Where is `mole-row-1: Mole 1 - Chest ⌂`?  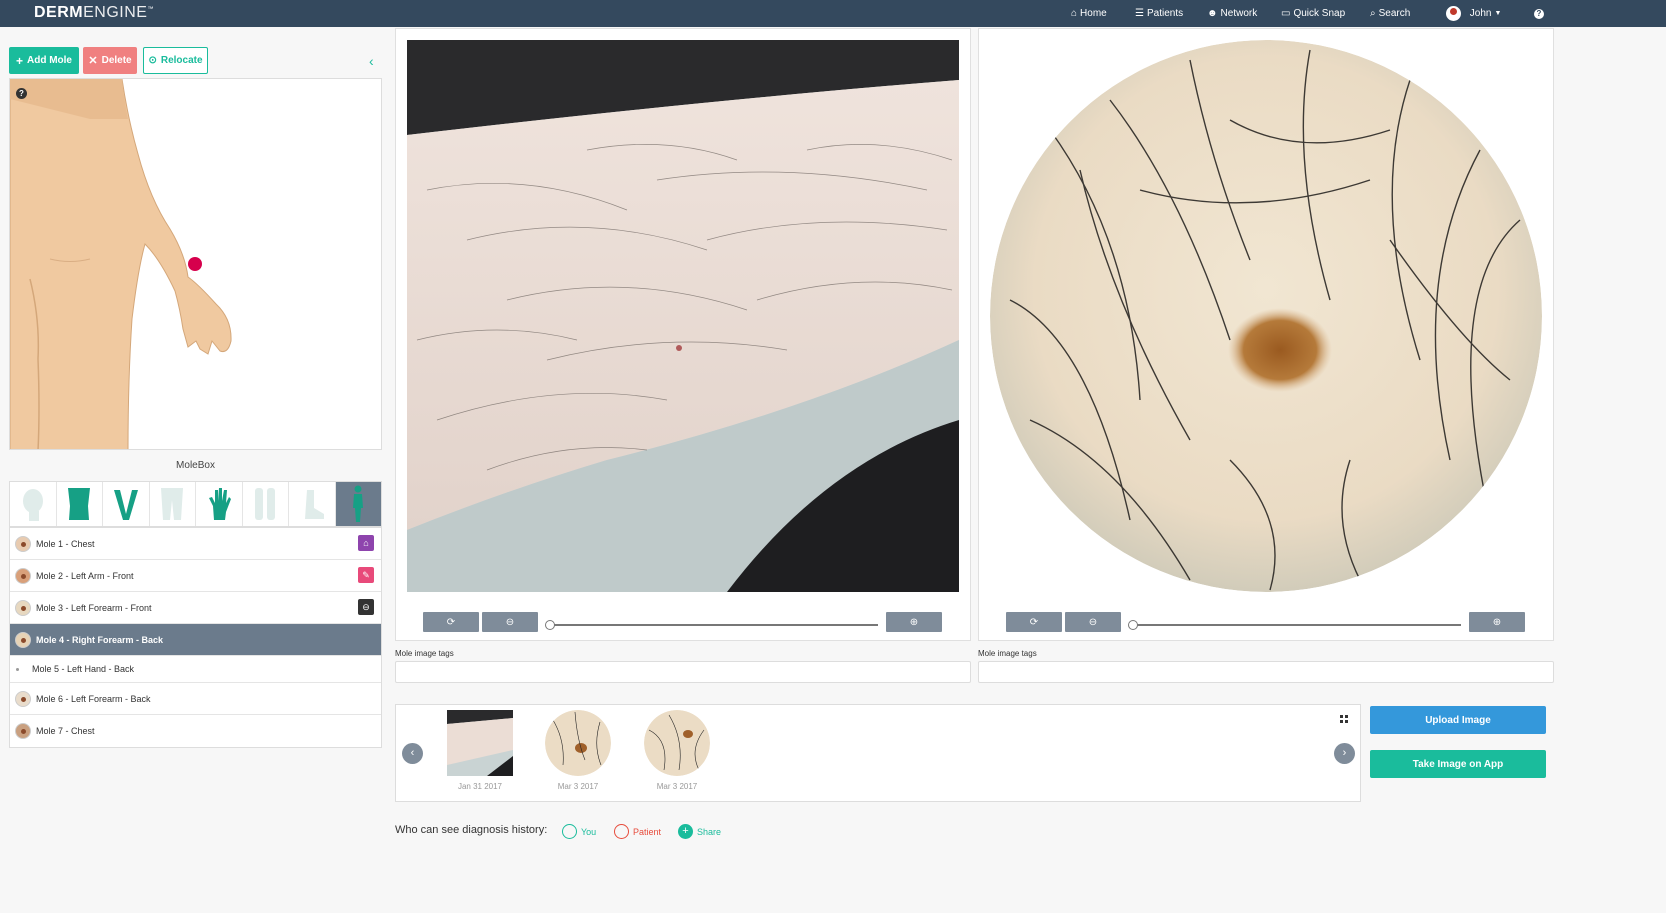
mole-row-1: Mole 1 - Chest ⌂ is located at coordinates (195, 544).